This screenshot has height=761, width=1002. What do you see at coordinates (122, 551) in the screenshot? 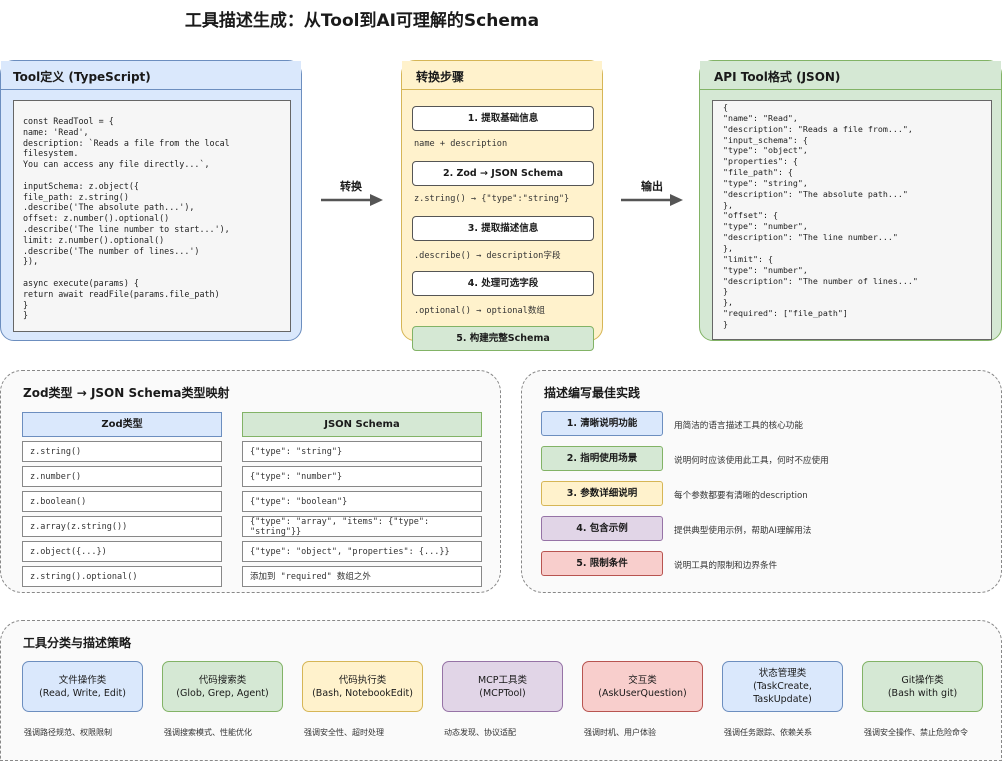
I see `zod-type-cell: z.object({...})` at bounding box center [122, 551].